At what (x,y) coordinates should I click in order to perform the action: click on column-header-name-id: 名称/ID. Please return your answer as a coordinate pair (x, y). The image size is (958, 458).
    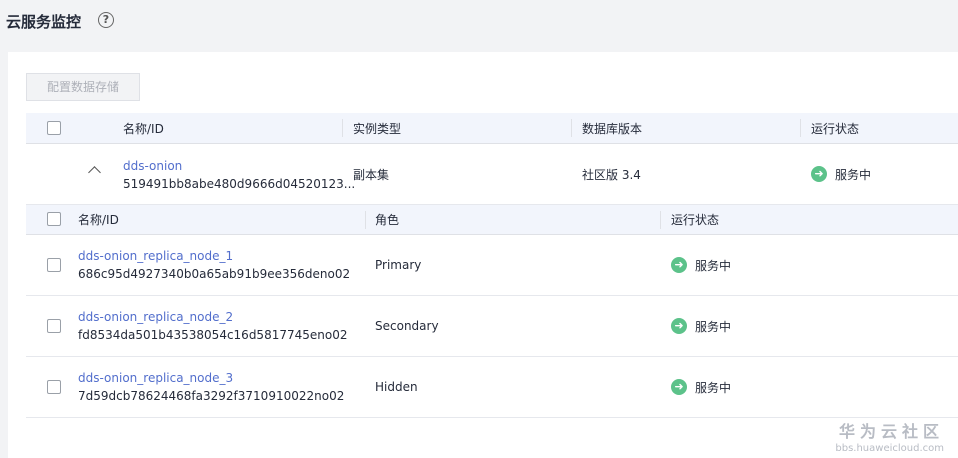
    Looking at the image, I should click on (143, 128).